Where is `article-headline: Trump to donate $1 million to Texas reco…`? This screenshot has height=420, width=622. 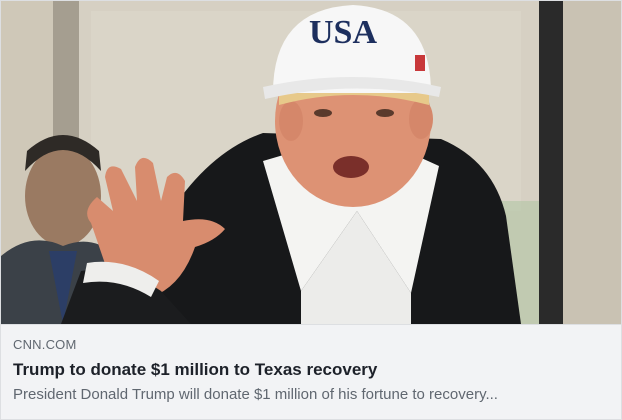 article-headline: Trump to donate $1 million to Texas reco… is located at coordinates (311, 370).